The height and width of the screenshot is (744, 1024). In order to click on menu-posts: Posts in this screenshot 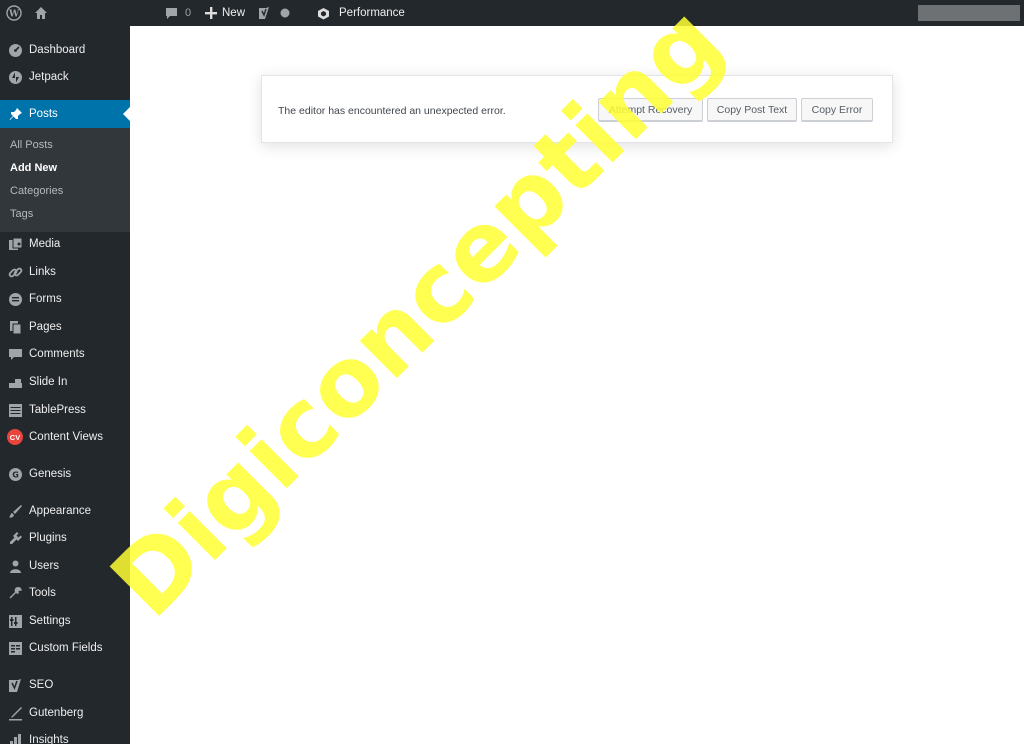, I will do `click(65, 114)`.